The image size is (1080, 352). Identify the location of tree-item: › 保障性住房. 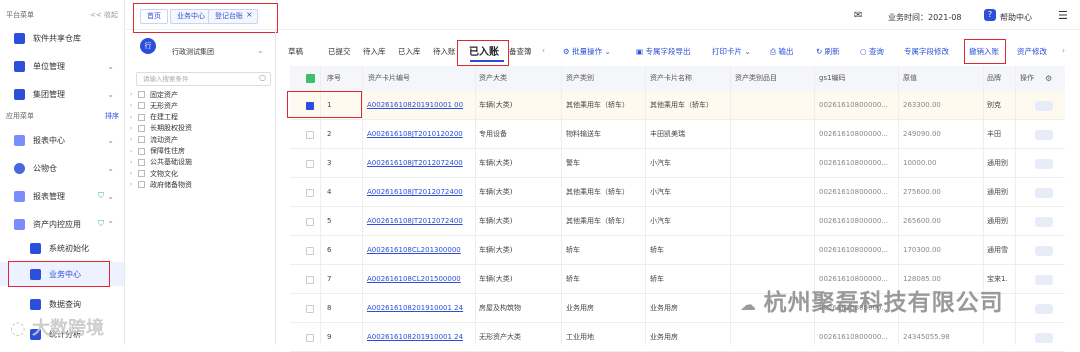
(157, 151).